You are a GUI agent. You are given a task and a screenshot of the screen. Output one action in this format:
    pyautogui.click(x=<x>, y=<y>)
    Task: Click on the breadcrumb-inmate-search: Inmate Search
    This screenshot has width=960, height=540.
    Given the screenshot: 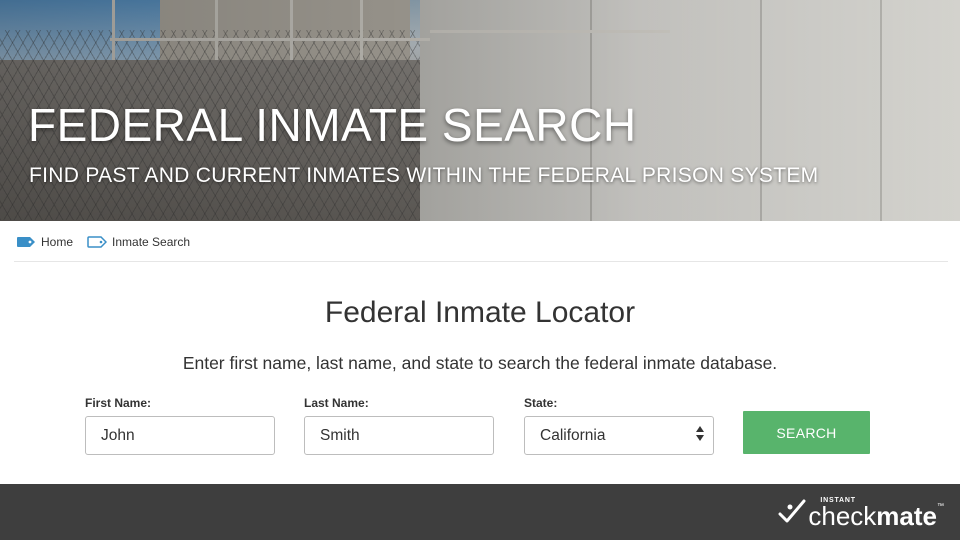 What is the action you would take?
    pyautogui.click(x=138, y=242)
    